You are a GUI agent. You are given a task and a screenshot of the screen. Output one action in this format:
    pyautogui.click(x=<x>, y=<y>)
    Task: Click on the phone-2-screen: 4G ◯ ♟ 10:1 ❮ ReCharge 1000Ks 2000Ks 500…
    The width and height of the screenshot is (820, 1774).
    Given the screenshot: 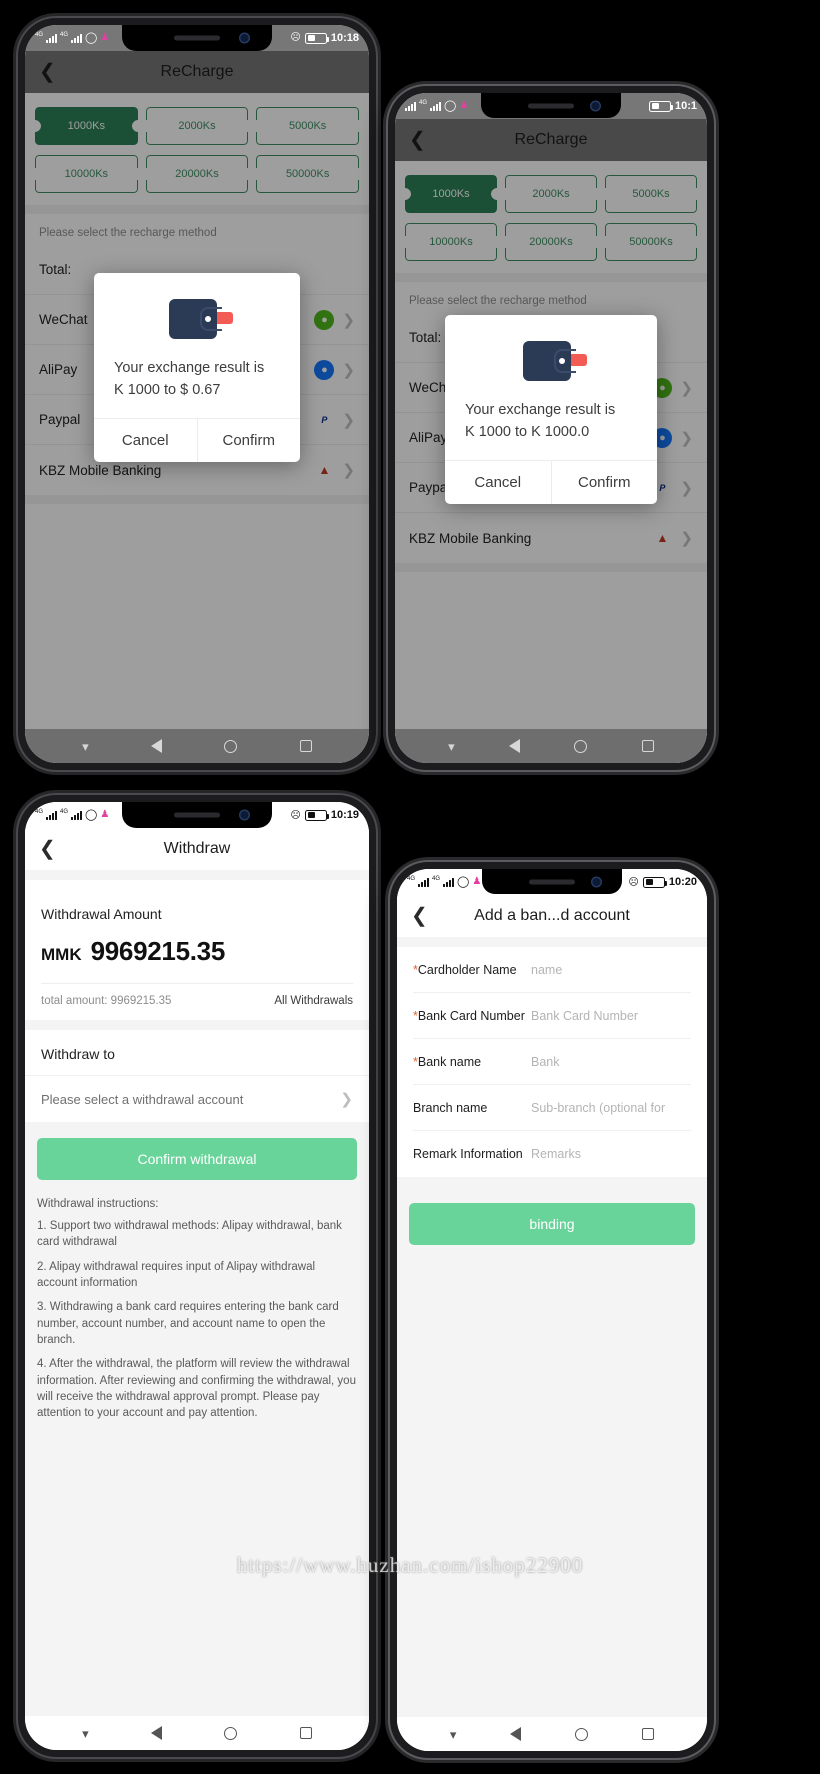 What is the action you would take?
    pyautogui.click(x=551, y=428)
    